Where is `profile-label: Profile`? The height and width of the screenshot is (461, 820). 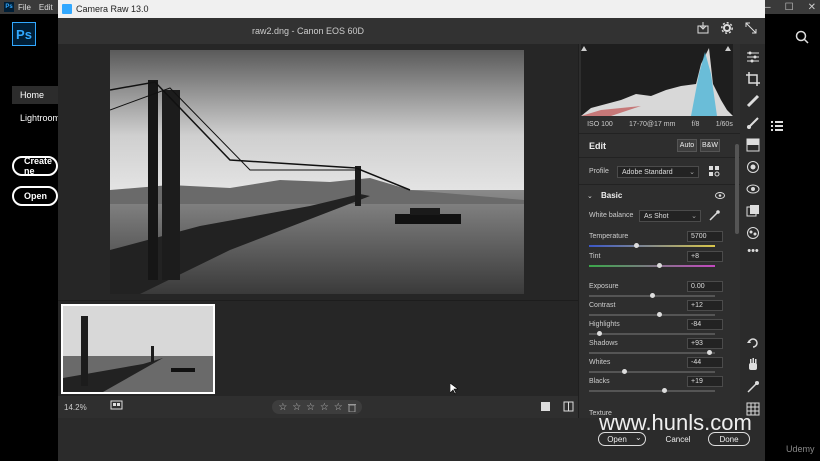
profile-label: Profile is located at coordinates (599, 171).